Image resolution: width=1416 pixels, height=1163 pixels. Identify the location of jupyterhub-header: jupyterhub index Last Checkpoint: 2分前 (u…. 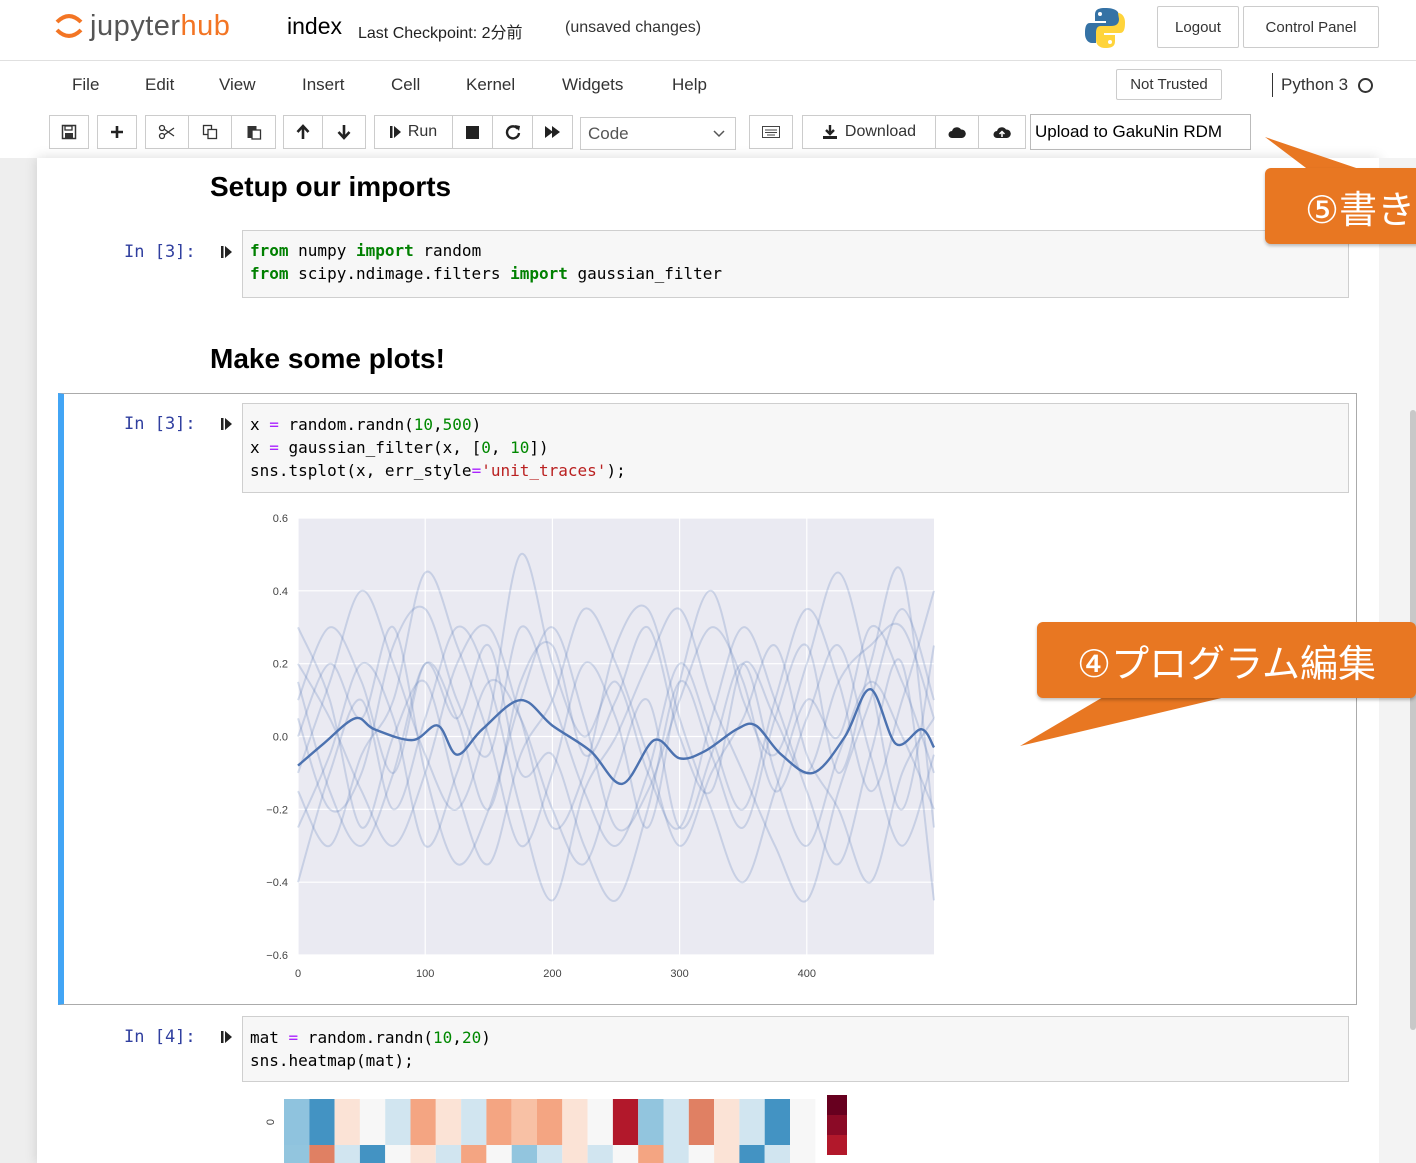
(708, 30).